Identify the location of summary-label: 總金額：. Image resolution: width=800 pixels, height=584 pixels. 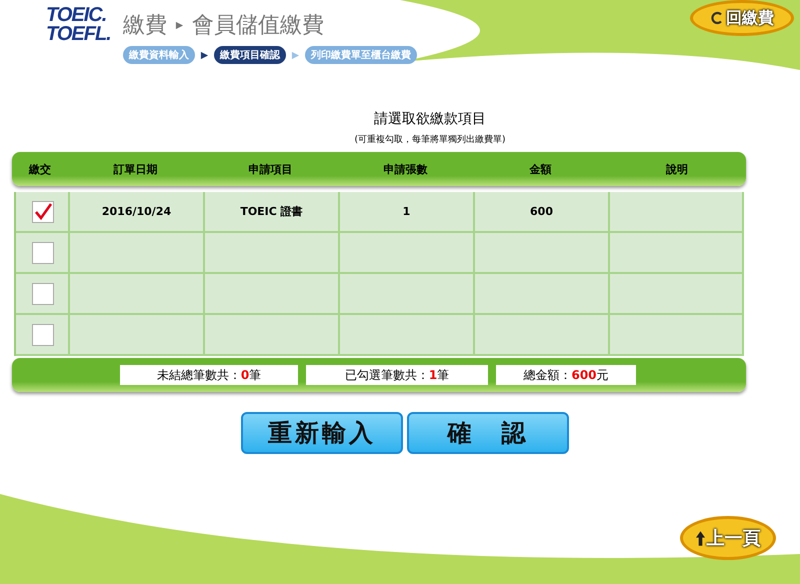
(547, 375).